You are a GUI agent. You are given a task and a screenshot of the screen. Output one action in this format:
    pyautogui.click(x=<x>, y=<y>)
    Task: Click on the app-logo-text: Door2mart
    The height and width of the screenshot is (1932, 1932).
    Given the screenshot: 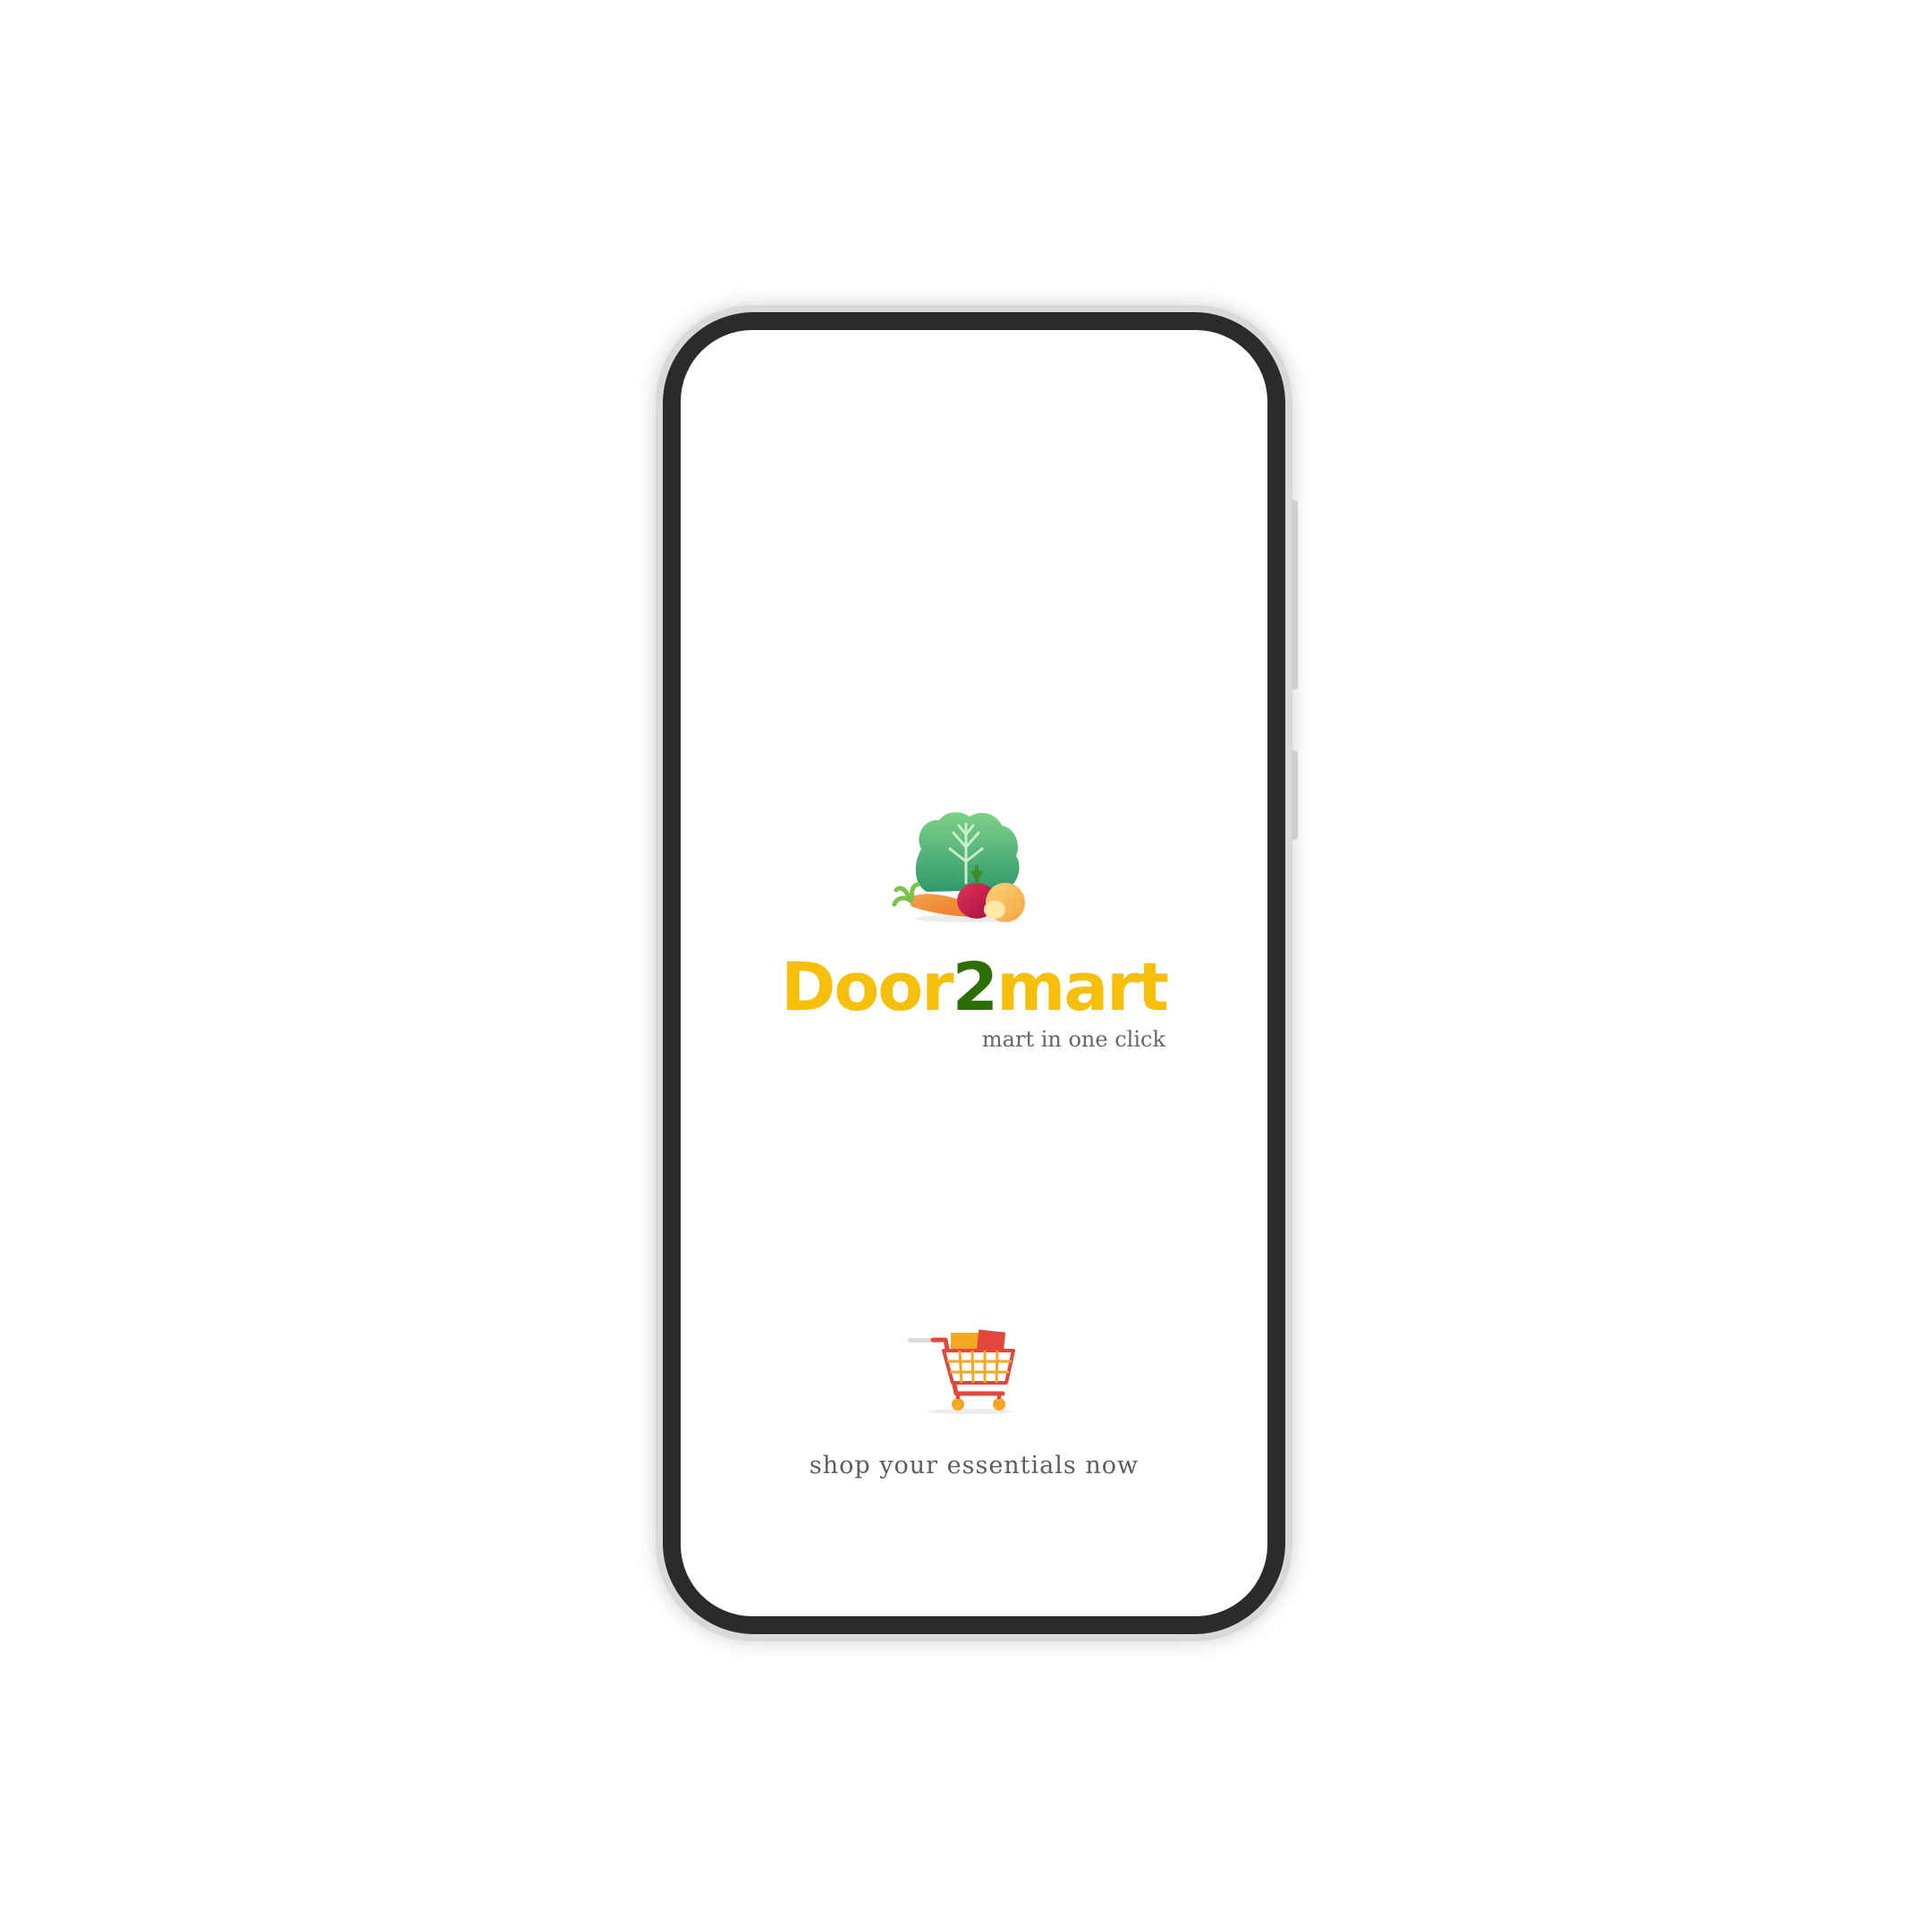 What is the action you would take?
    pyautogui.click(x=977, y=987)
    